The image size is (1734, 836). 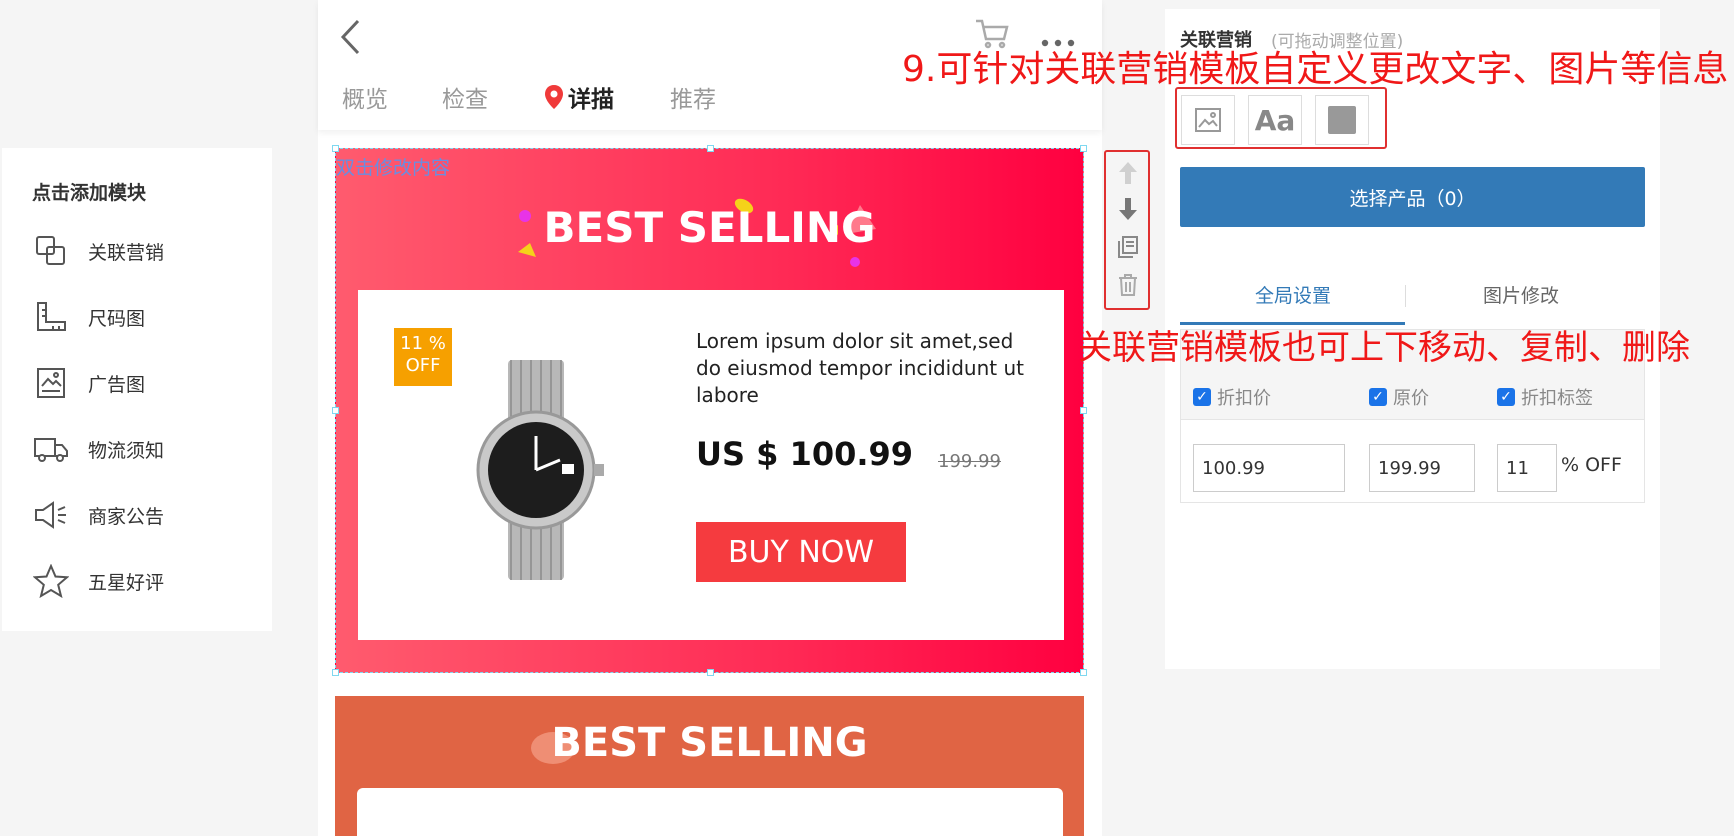 I want to click on tab-inspect: 检查, so click(x=465, y=97).